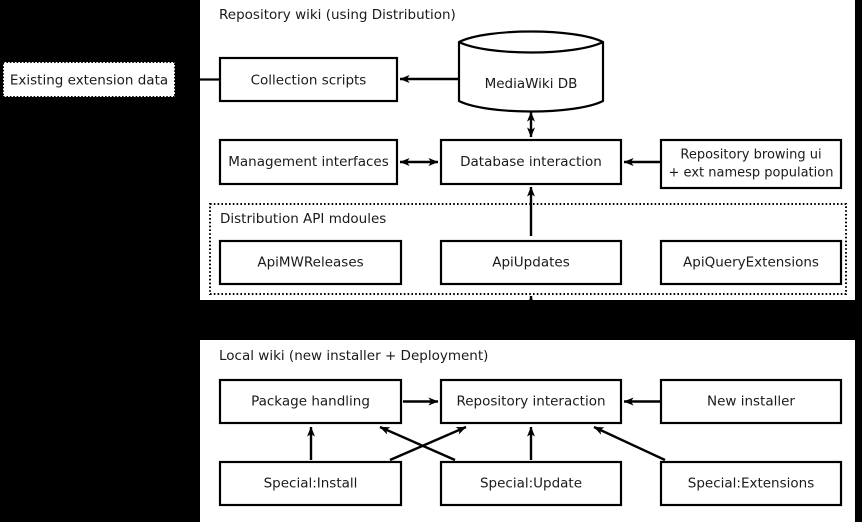  Describe the element at coordinates (308, 162) in the screenshot. I see `management-interfaces-label: Management interfaces` at that location.